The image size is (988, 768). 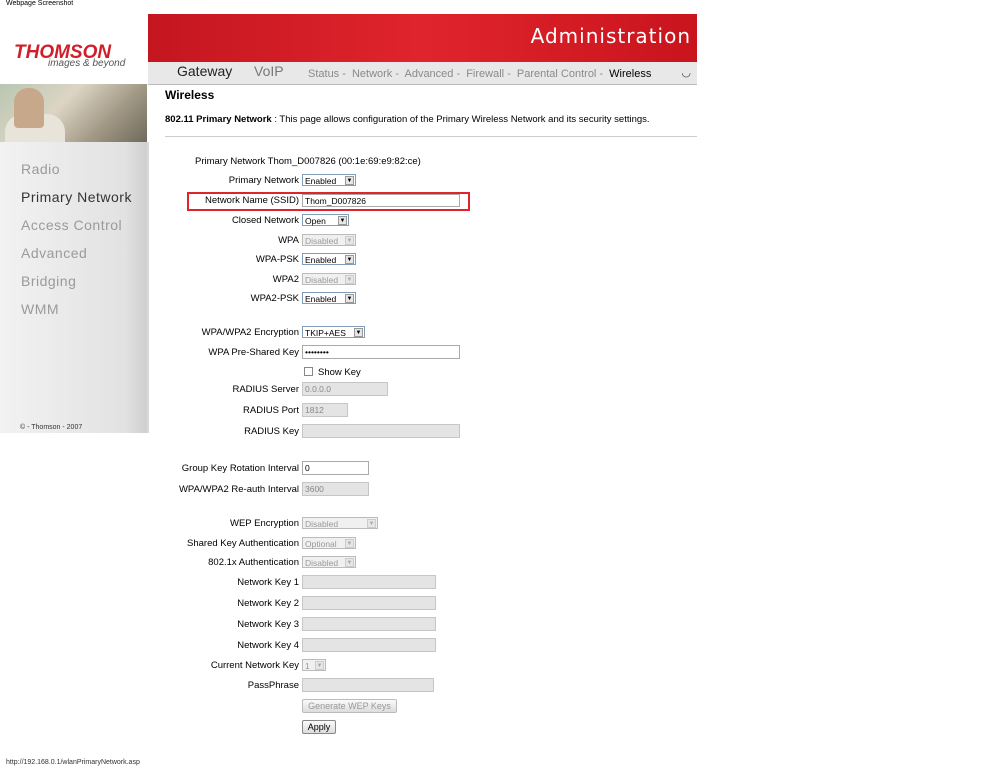 What do you see at coordinates (369, 645) in the screenshot?
I see `network-key-4-input` at bounding box center [369, 645].